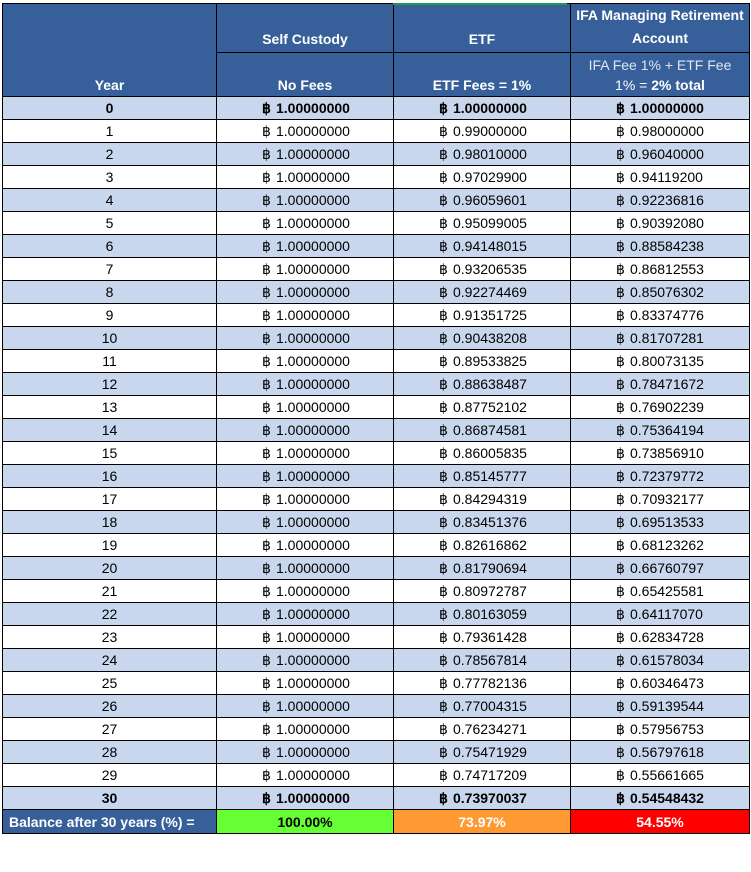  I want to click on ifa-balance-cell: ฿ 0.68123262, so click(660, 545).